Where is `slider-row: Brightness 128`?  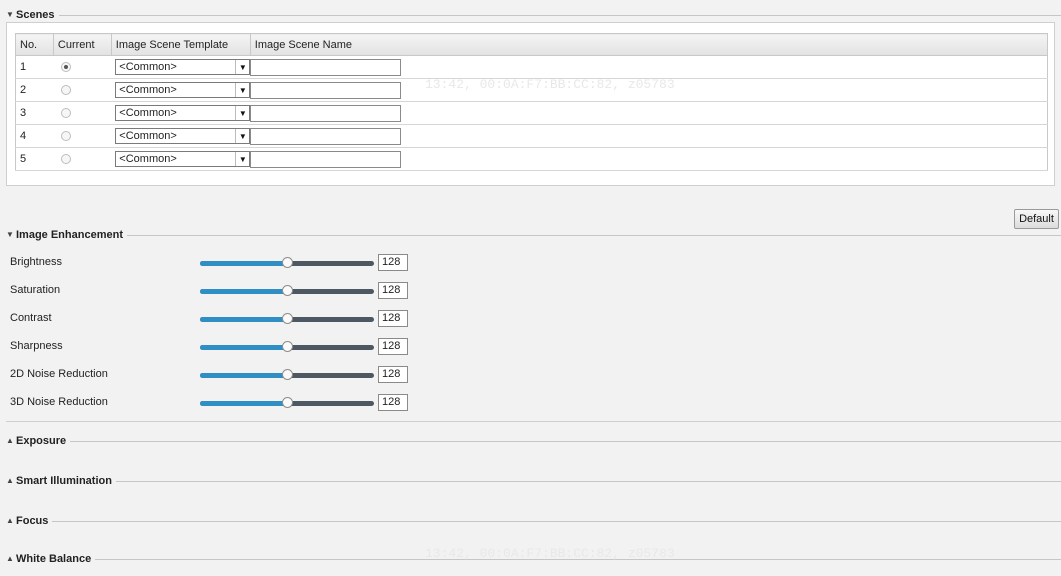 slider-row: Brightness 128 is located at coordinates (220, 263).